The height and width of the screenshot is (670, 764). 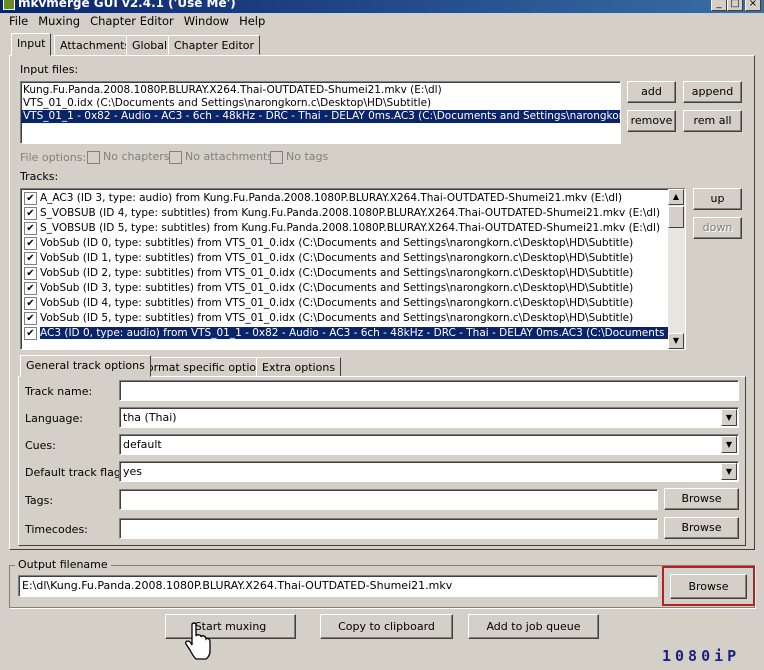 What do you see at coordinates (39, 500) in the screenshot?
I see `tags-label: Tags:` at bounding box center [39, 500].